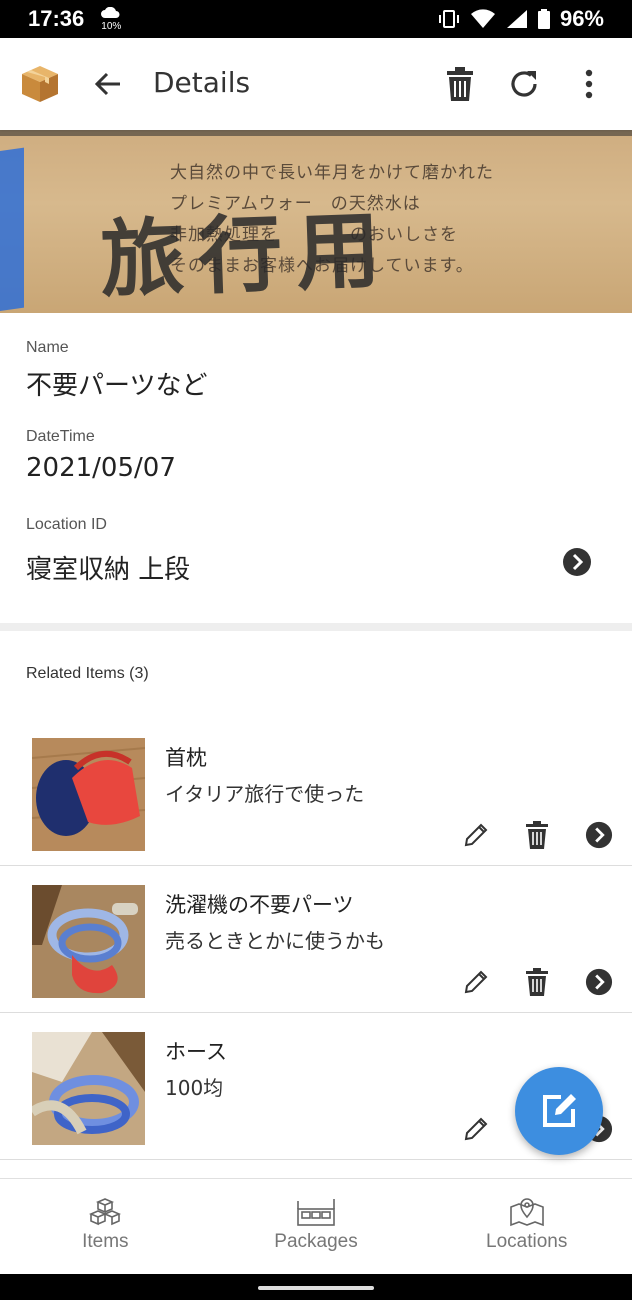 This screenshot has height=1300, width=632. I want to click on cloud-icon, so click(110, 12).